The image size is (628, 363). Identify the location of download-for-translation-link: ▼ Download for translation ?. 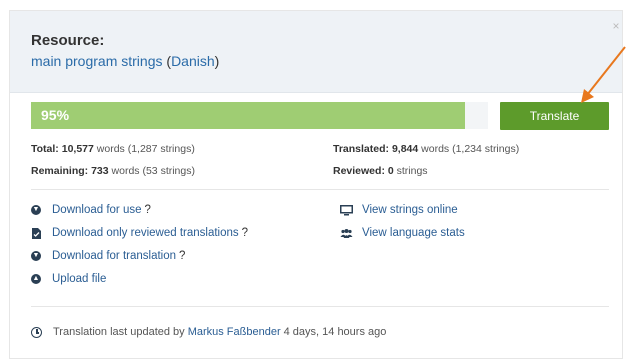
(108, 256).